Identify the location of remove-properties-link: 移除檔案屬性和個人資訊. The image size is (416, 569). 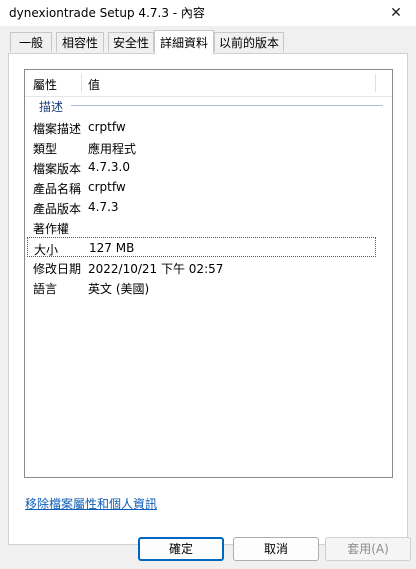
(91, 503).